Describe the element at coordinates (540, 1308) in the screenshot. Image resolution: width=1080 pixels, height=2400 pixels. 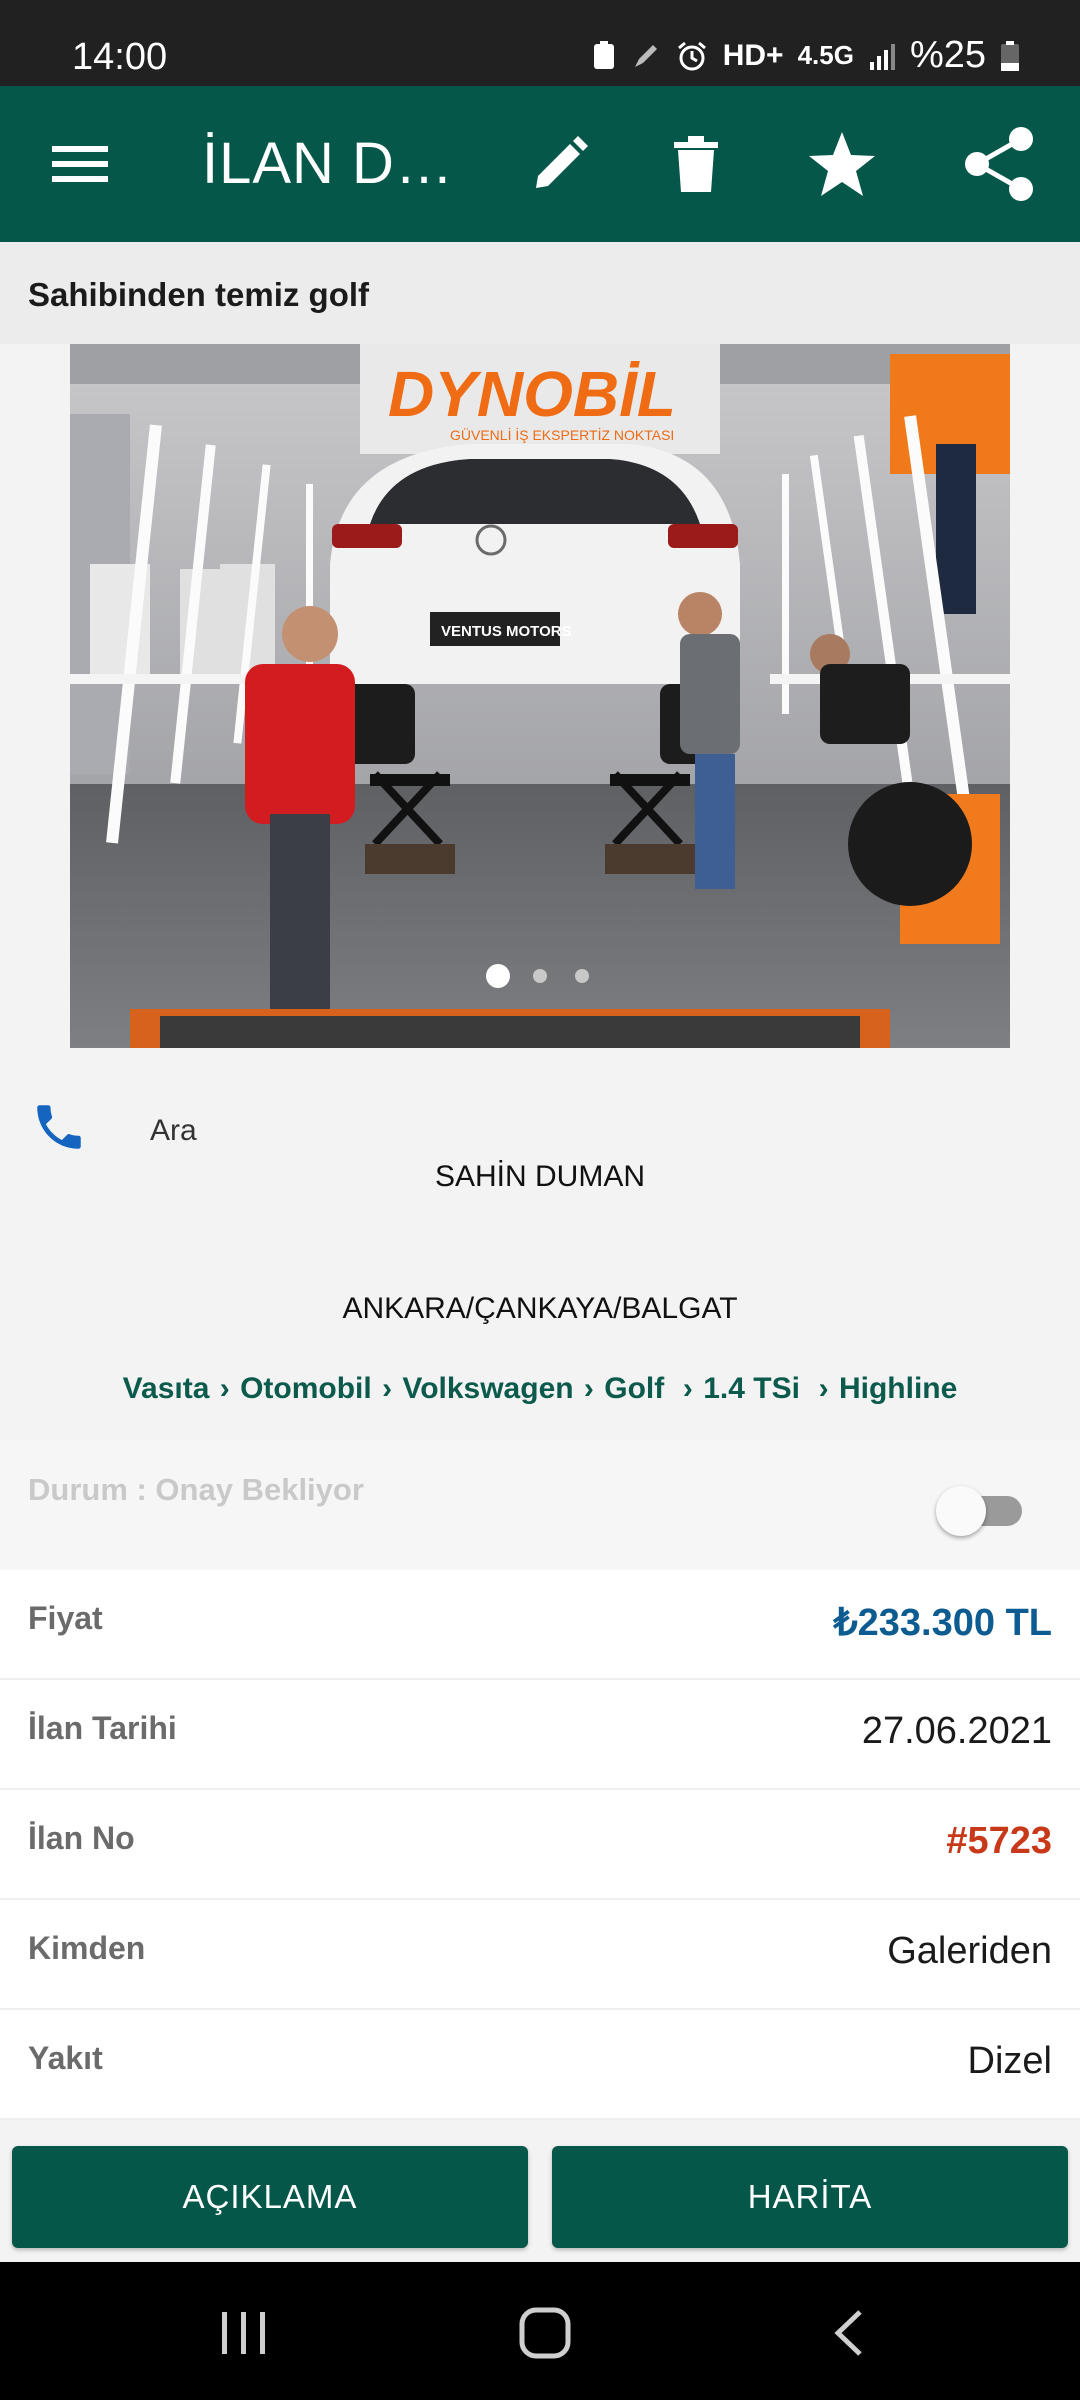
I see `location: ANKARA/ÇANKAYA/BALGAT` at that location.